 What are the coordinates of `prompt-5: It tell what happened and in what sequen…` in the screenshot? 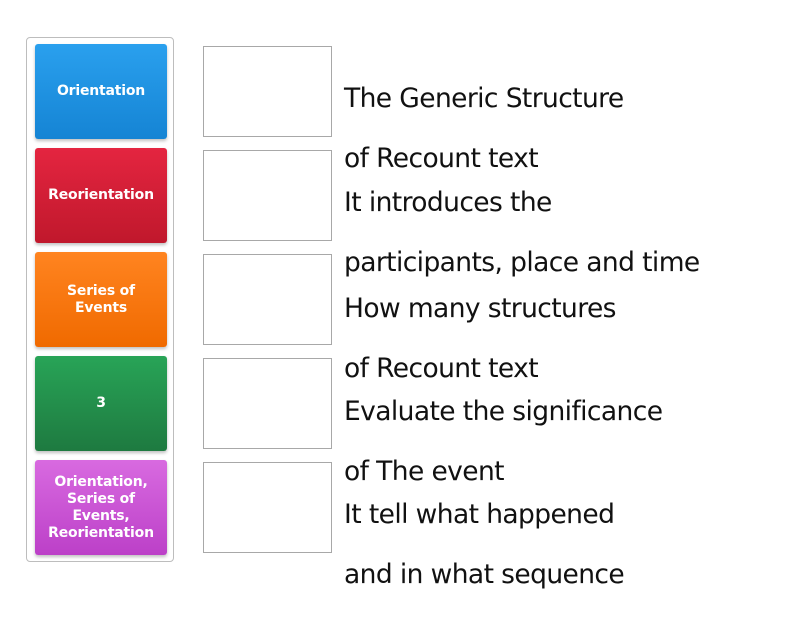 It's located at (484, 545).